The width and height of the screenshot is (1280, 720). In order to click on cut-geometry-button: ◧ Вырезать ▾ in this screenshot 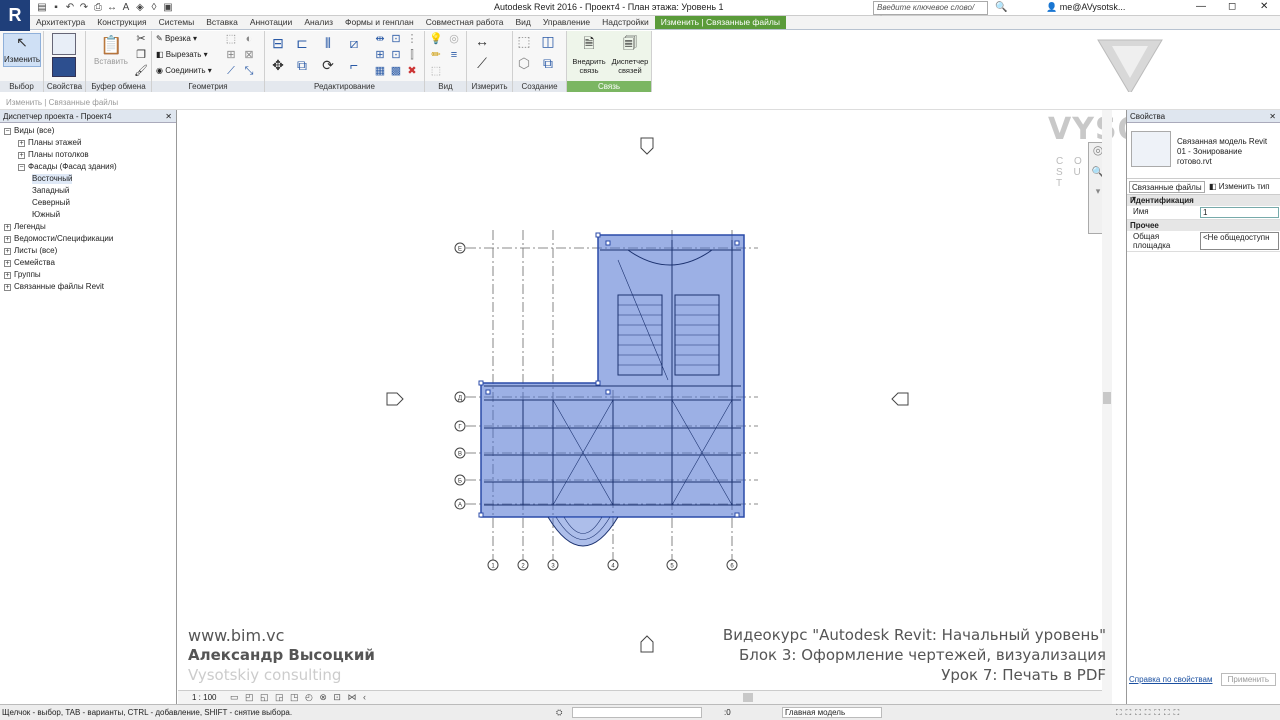, I will do `click(182, 54)`.